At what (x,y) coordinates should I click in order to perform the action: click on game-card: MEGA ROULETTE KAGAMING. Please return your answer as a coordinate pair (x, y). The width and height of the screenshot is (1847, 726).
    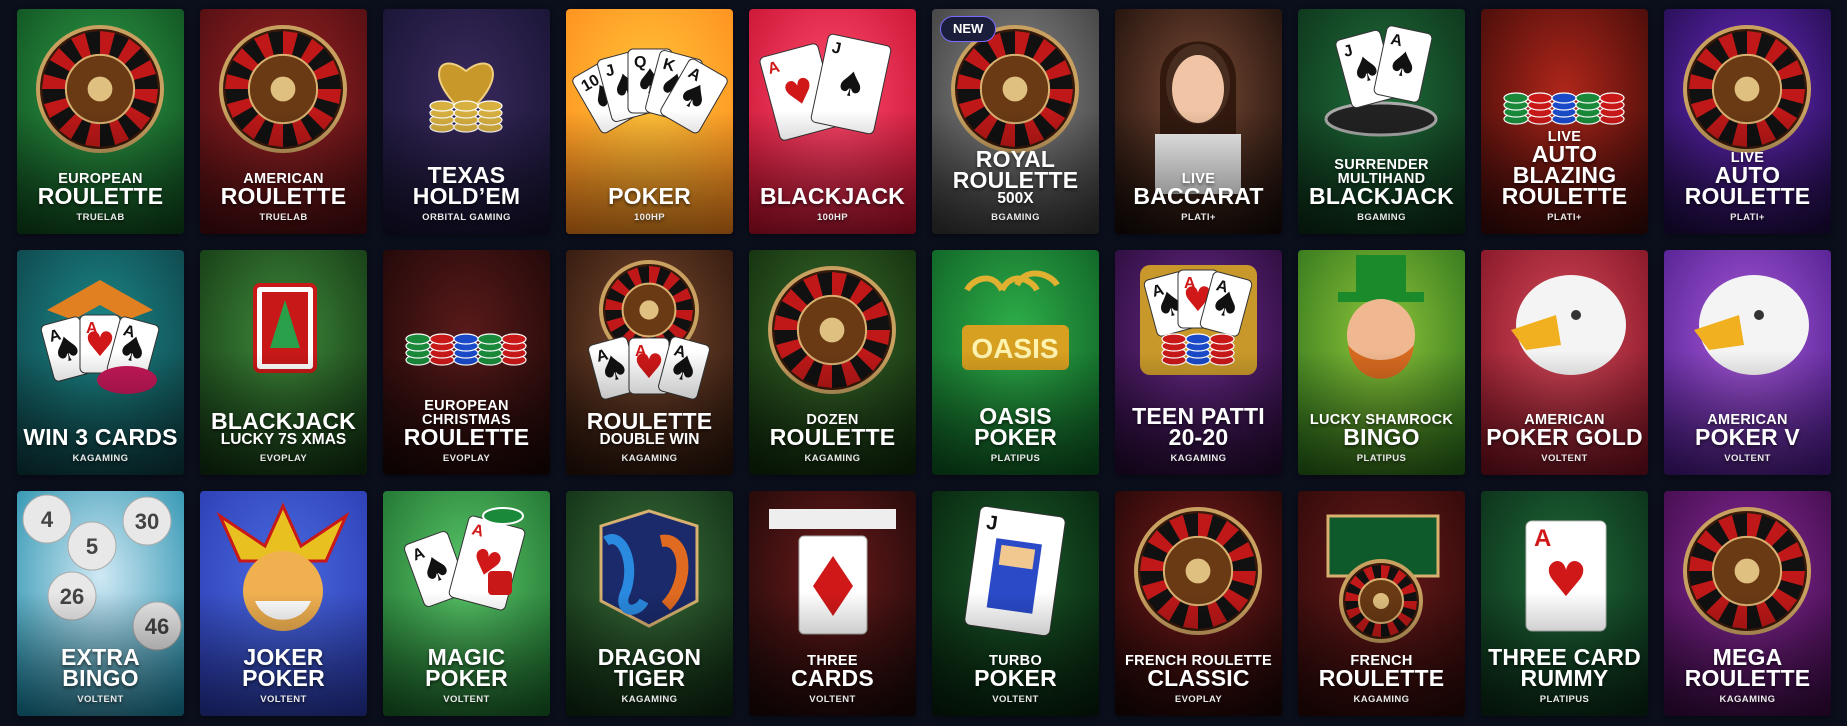
    Looking at the image, I should click on (1747, 603).